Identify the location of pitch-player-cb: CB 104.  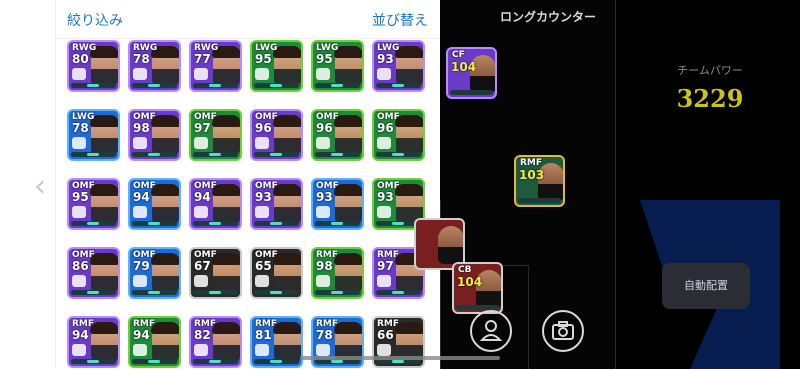
(477, 288).